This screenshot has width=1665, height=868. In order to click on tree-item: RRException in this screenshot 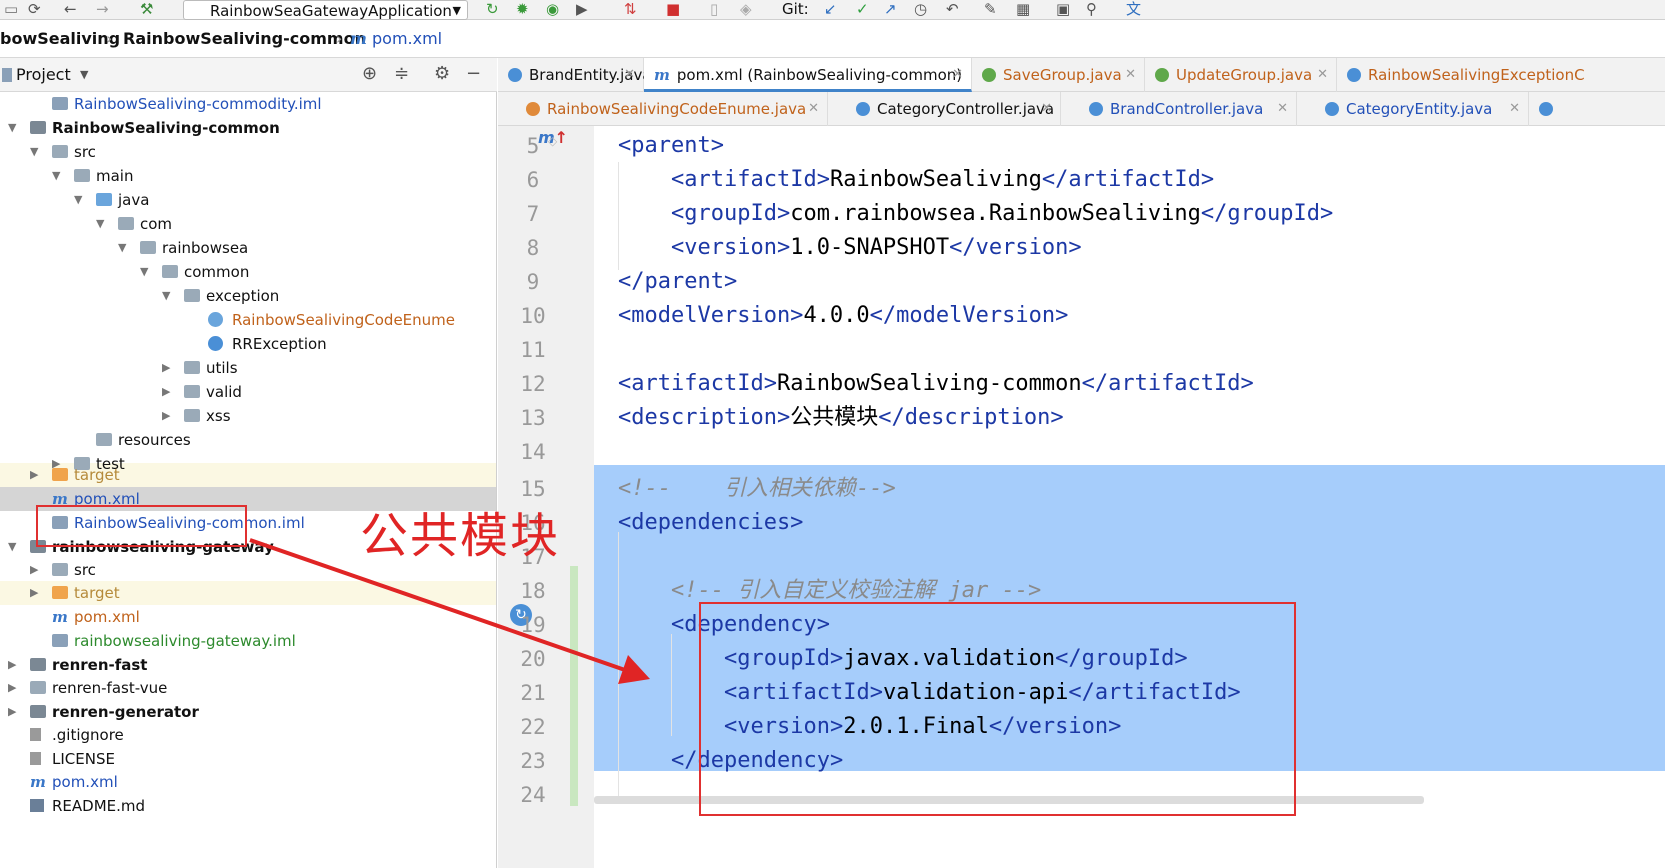, I will do `click(267, 344)`.